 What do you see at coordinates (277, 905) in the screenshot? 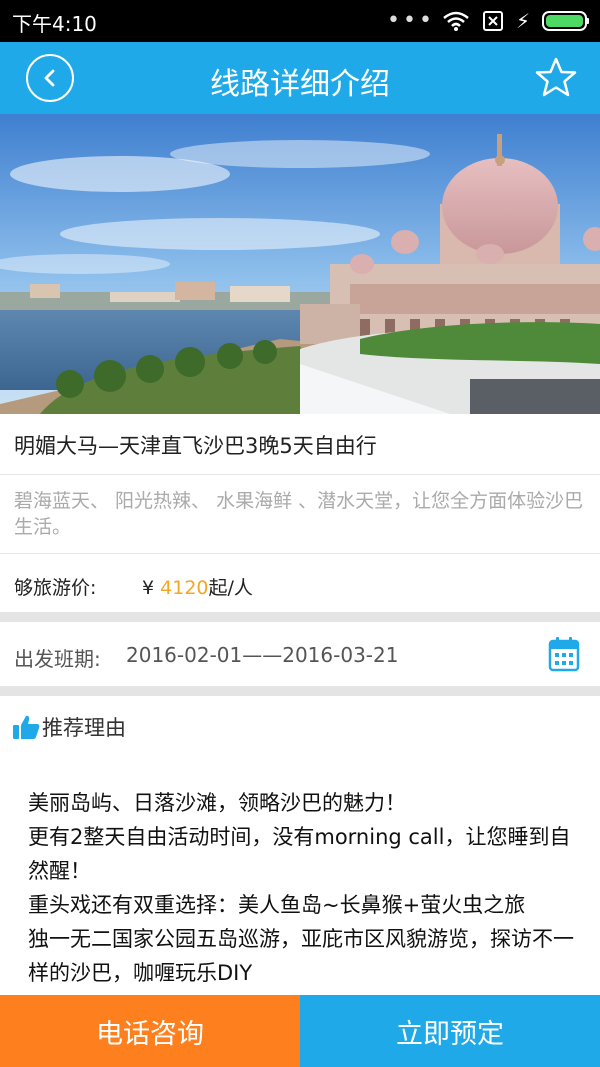
I see `recommend-line: 重头戏还有双重选择：美人鱼岛~长鼻猴+萤火虫之旅` at bounding box center [277, 905].